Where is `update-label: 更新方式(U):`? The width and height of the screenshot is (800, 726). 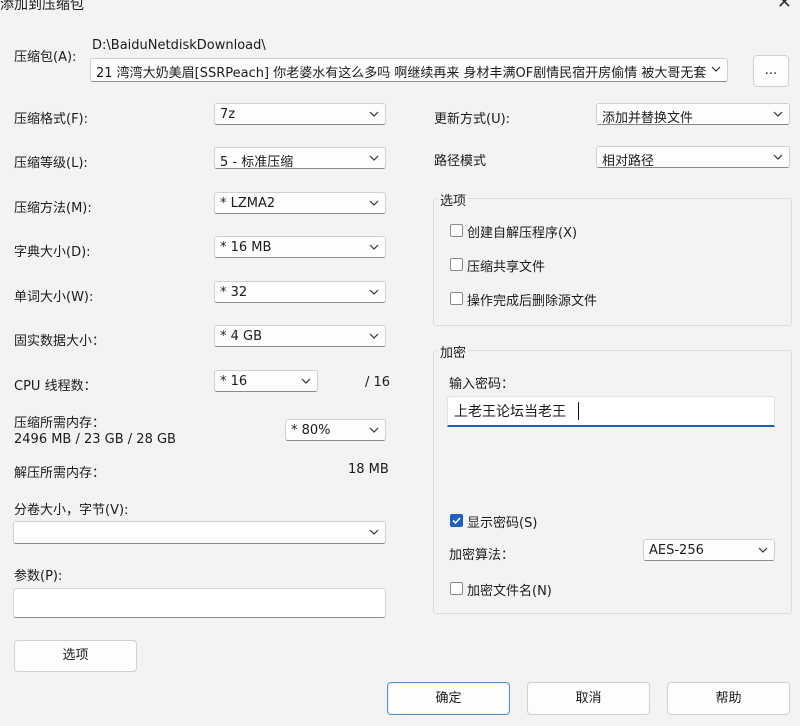
update-label: 更新方式(U): is located at coordinates (472, 119).